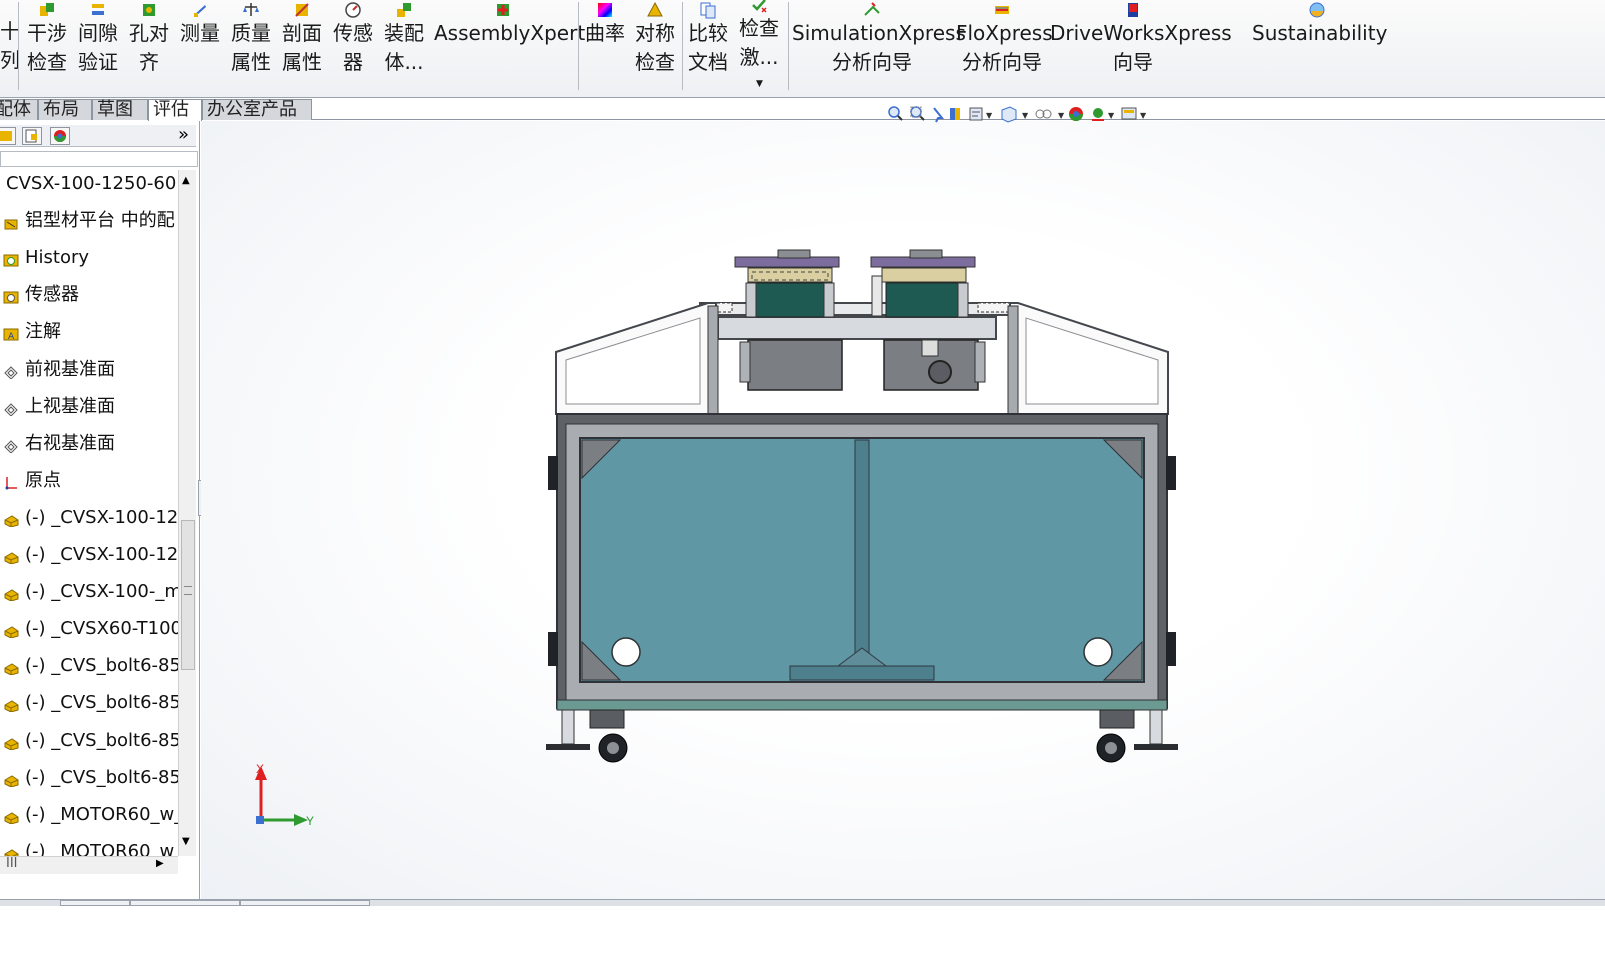 Image resolution: width=1605 pixels, height=976 pixels. What do you see at coordinates (1319, 46) in the screenshot?
I see `sustainability-button: Sustainability` at bounding box center [1319, 46].